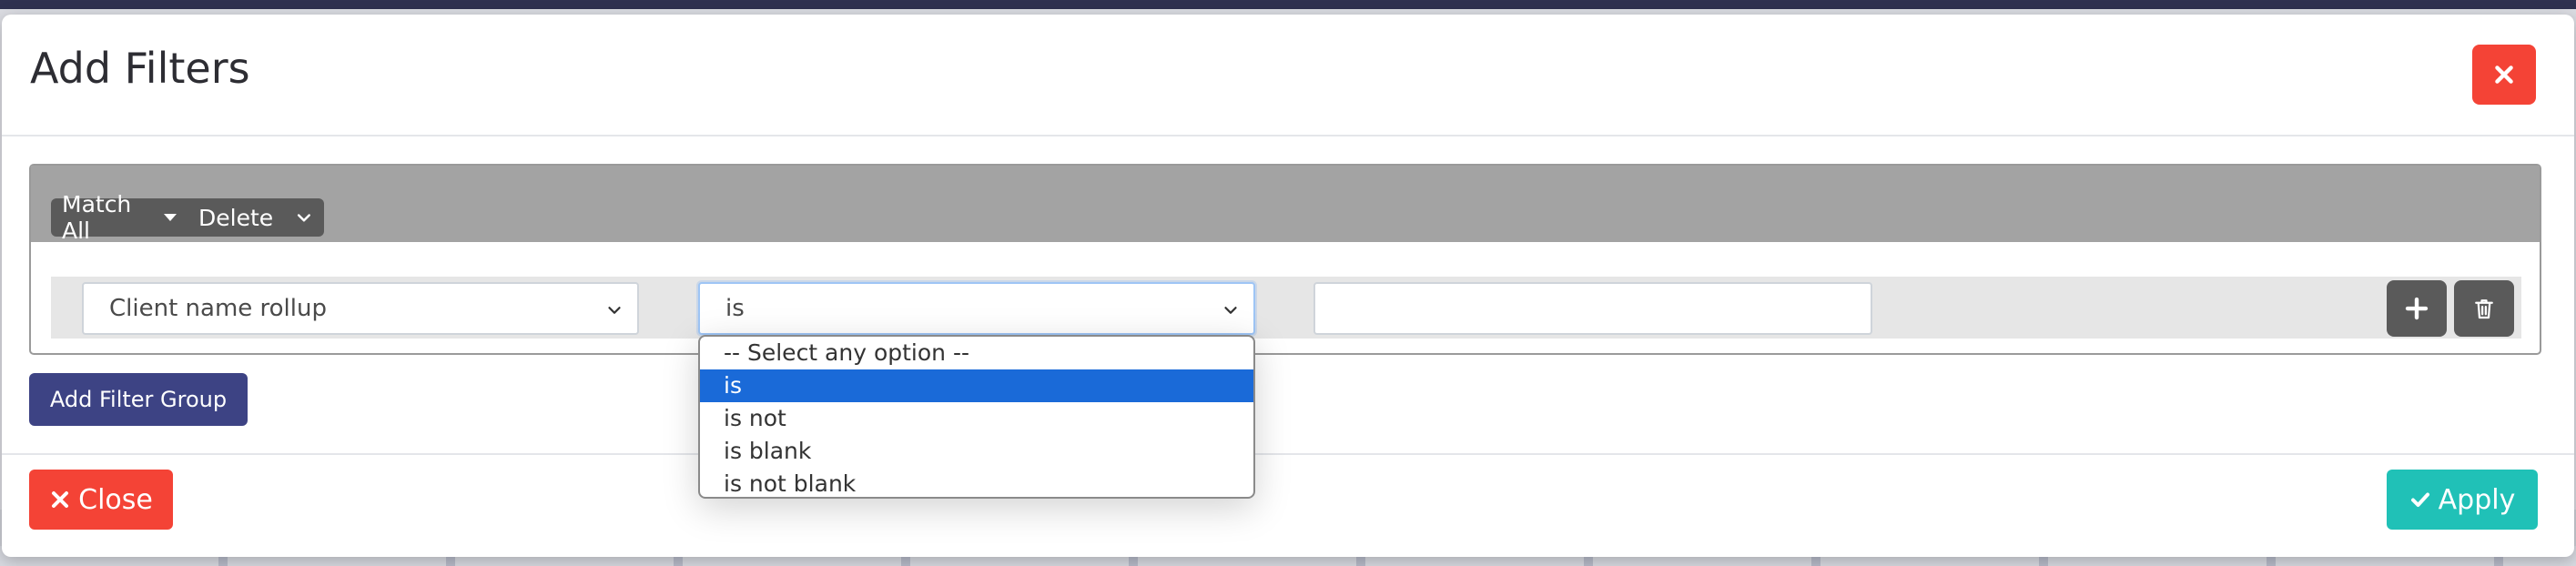 Image resolution: width=2576 pixels, height=566 pixels. Describe the element at coordinates (1288, 454) in the screenshot. I see `footer-divider` at that location.